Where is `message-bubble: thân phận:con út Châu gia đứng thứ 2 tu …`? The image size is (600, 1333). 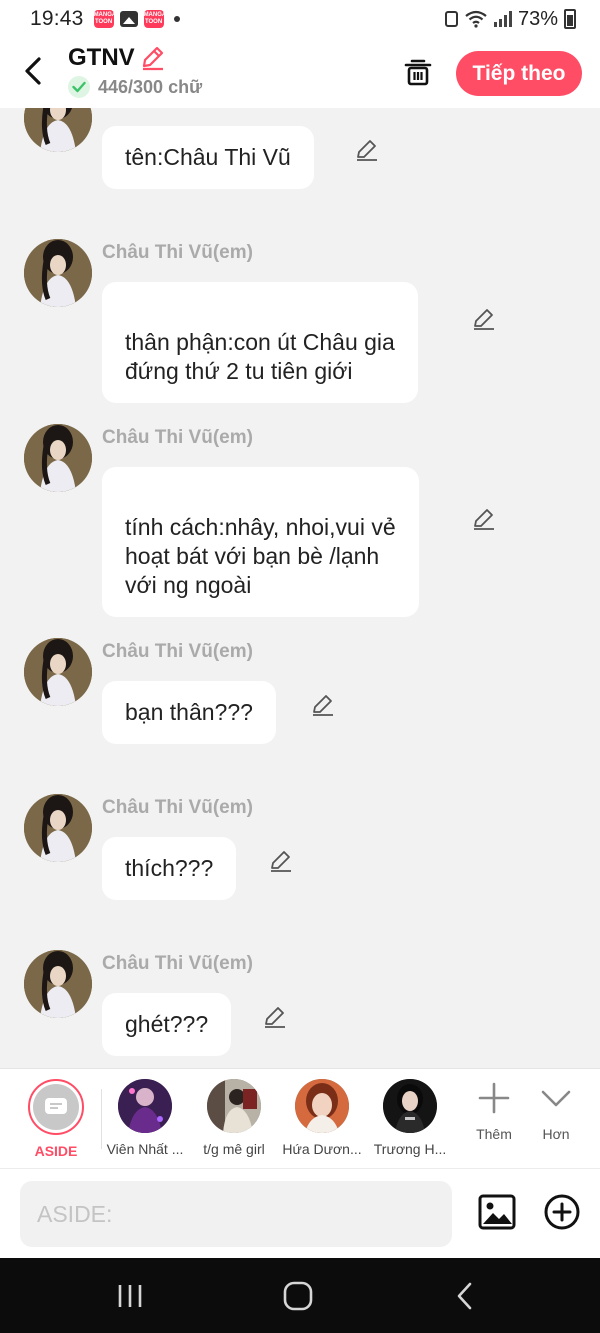
message-bubble: thân phận:con út Châu gia đứng thứ 2 tu … is located at coordinates (260, 342).